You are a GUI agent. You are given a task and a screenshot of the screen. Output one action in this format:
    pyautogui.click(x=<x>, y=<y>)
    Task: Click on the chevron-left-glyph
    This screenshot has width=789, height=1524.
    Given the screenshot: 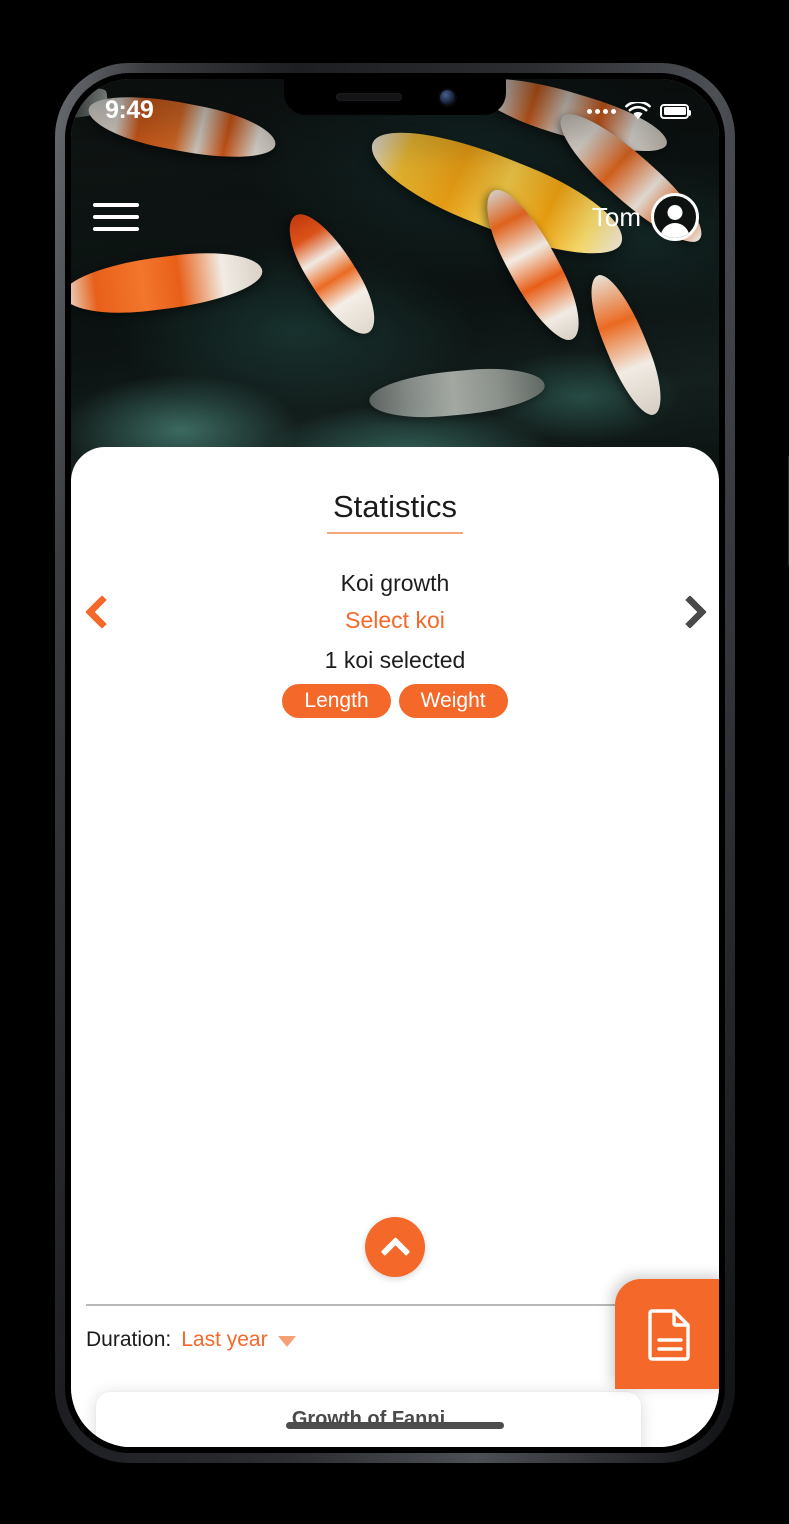 What is the action you would take?
    pyautogui.click(x=102, y=612)
    